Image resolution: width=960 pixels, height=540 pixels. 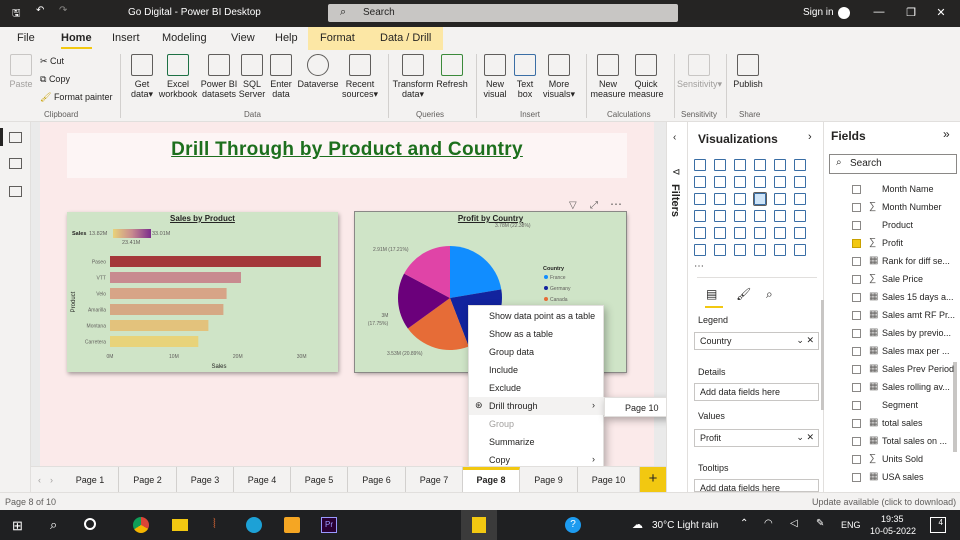 What do you see at coordinates (319, 479) in the screenshot?
I see `page-tab: Page 5` at bounding box center [319, 479].